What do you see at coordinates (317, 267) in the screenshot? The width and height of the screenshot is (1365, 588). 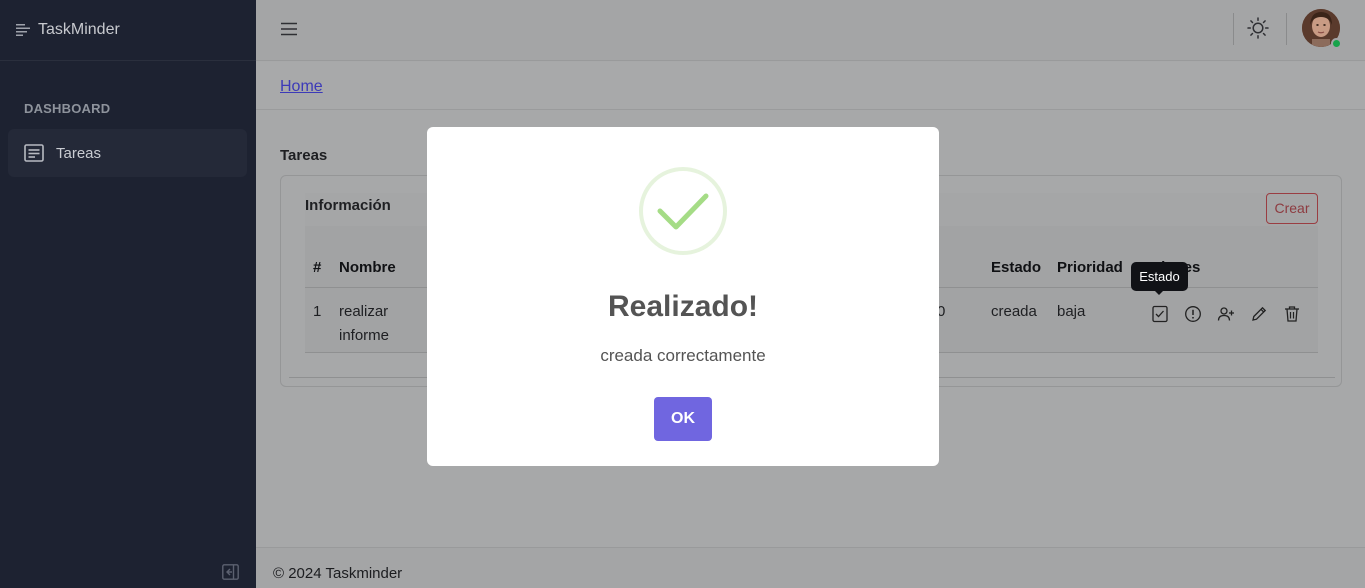 I see `column-header-number: #` at bounding box center [317, 267].